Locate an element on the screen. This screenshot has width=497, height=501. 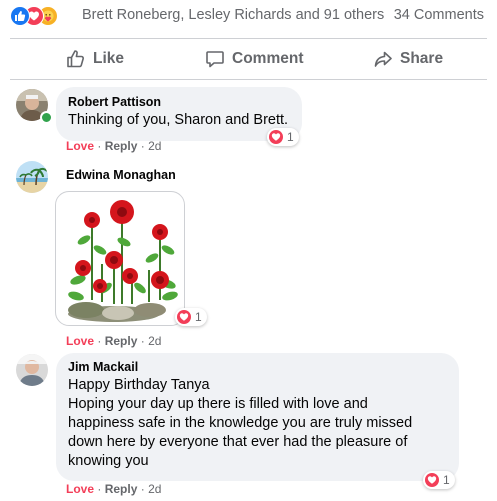
thumbs-up-icon is located at coordinates (76, 59).